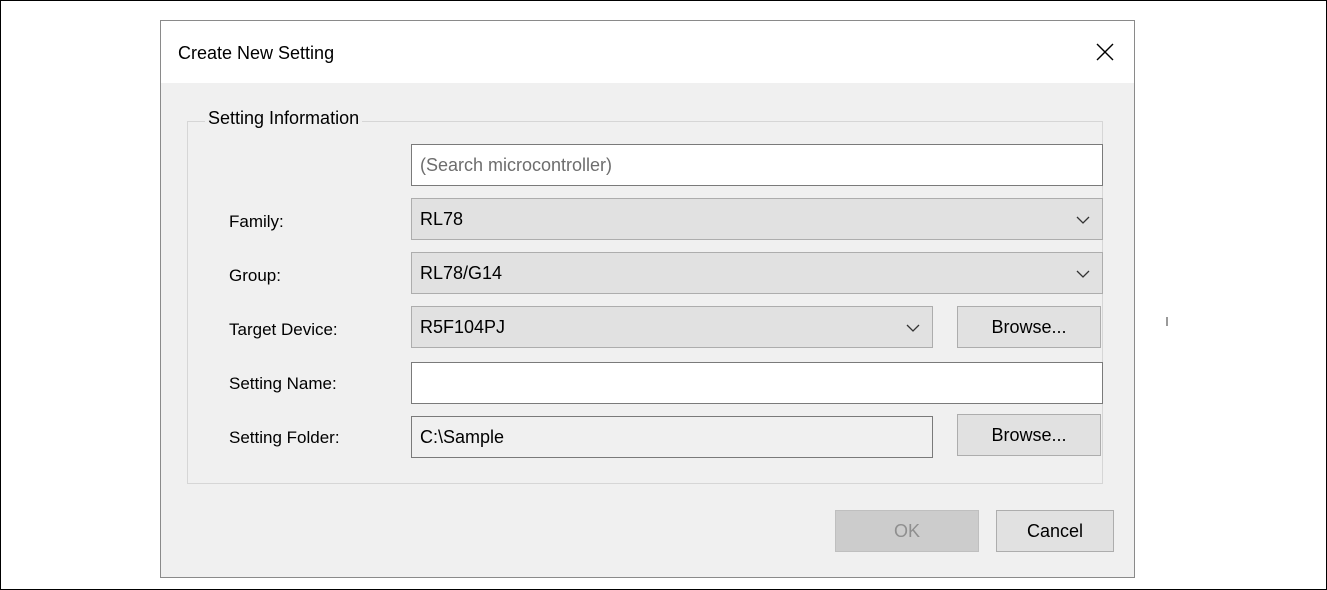  I want to click on dialog-title: Create New Setting, so click(256, 53).